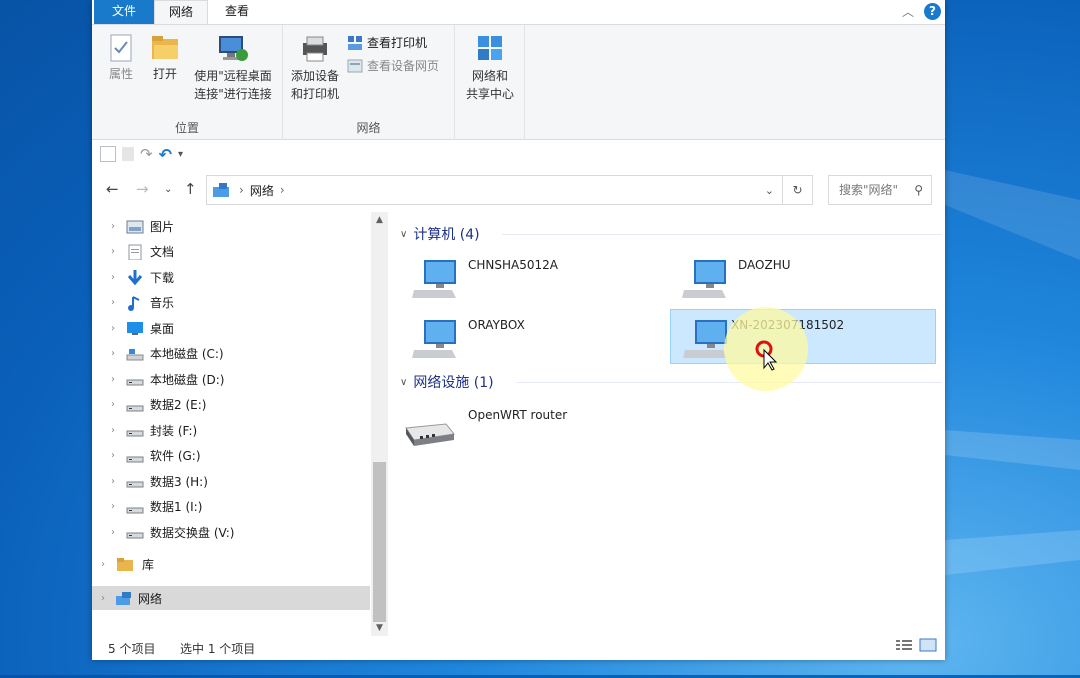 This screenshot has width=1080, height=678. Describe the element at coordinates (247, 226) in the screenshot. I see `tree-item: › 图片` at that location.